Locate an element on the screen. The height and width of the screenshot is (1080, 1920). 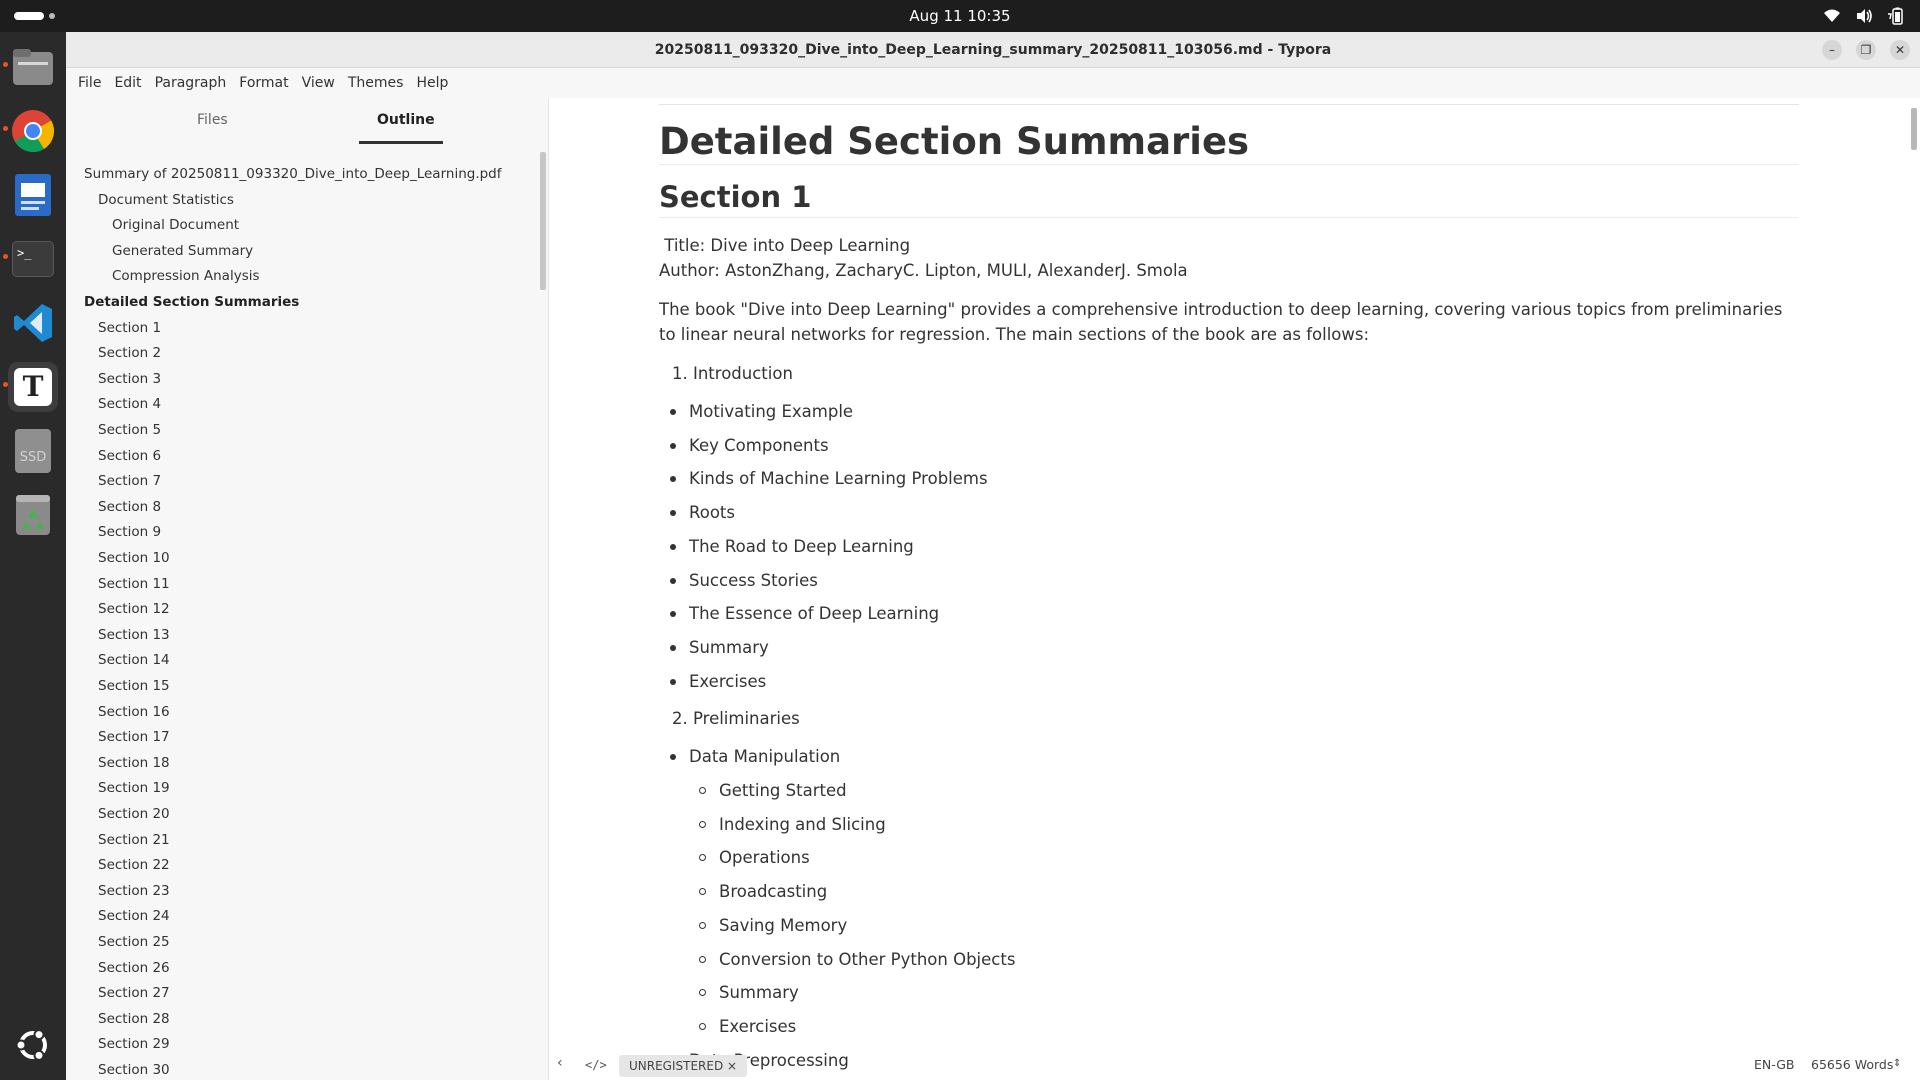
source-code-mode-button: </> is located at coordinates (596, 1065).